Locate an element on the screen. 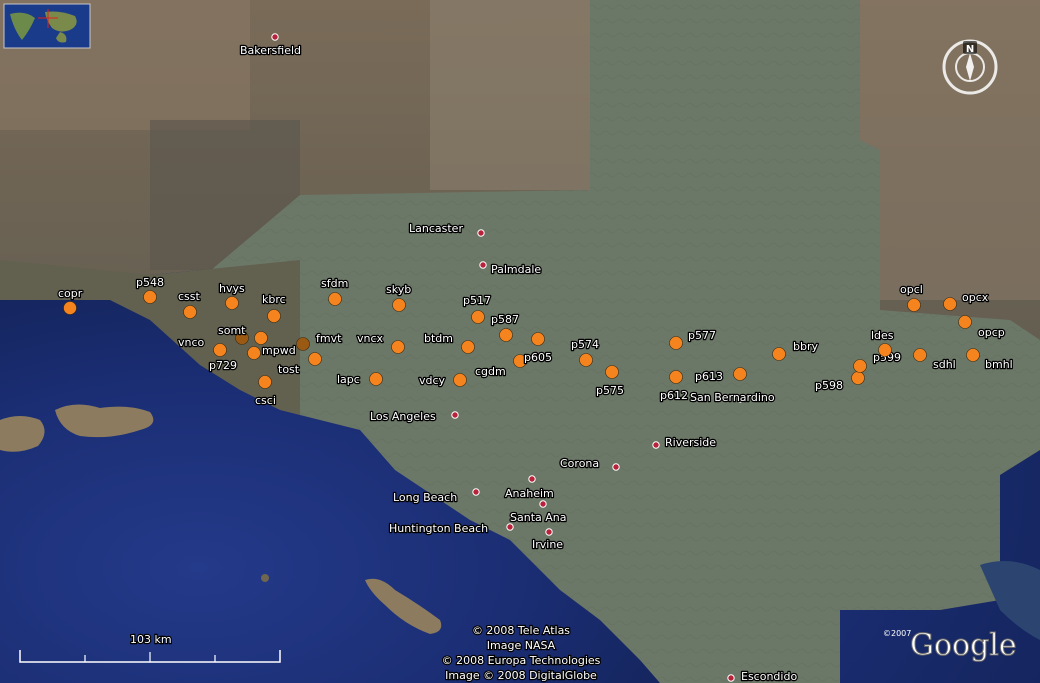 The height and width of the screenshot is (683, 1040). station-marker-p517 is located at coordinates (478, 317).